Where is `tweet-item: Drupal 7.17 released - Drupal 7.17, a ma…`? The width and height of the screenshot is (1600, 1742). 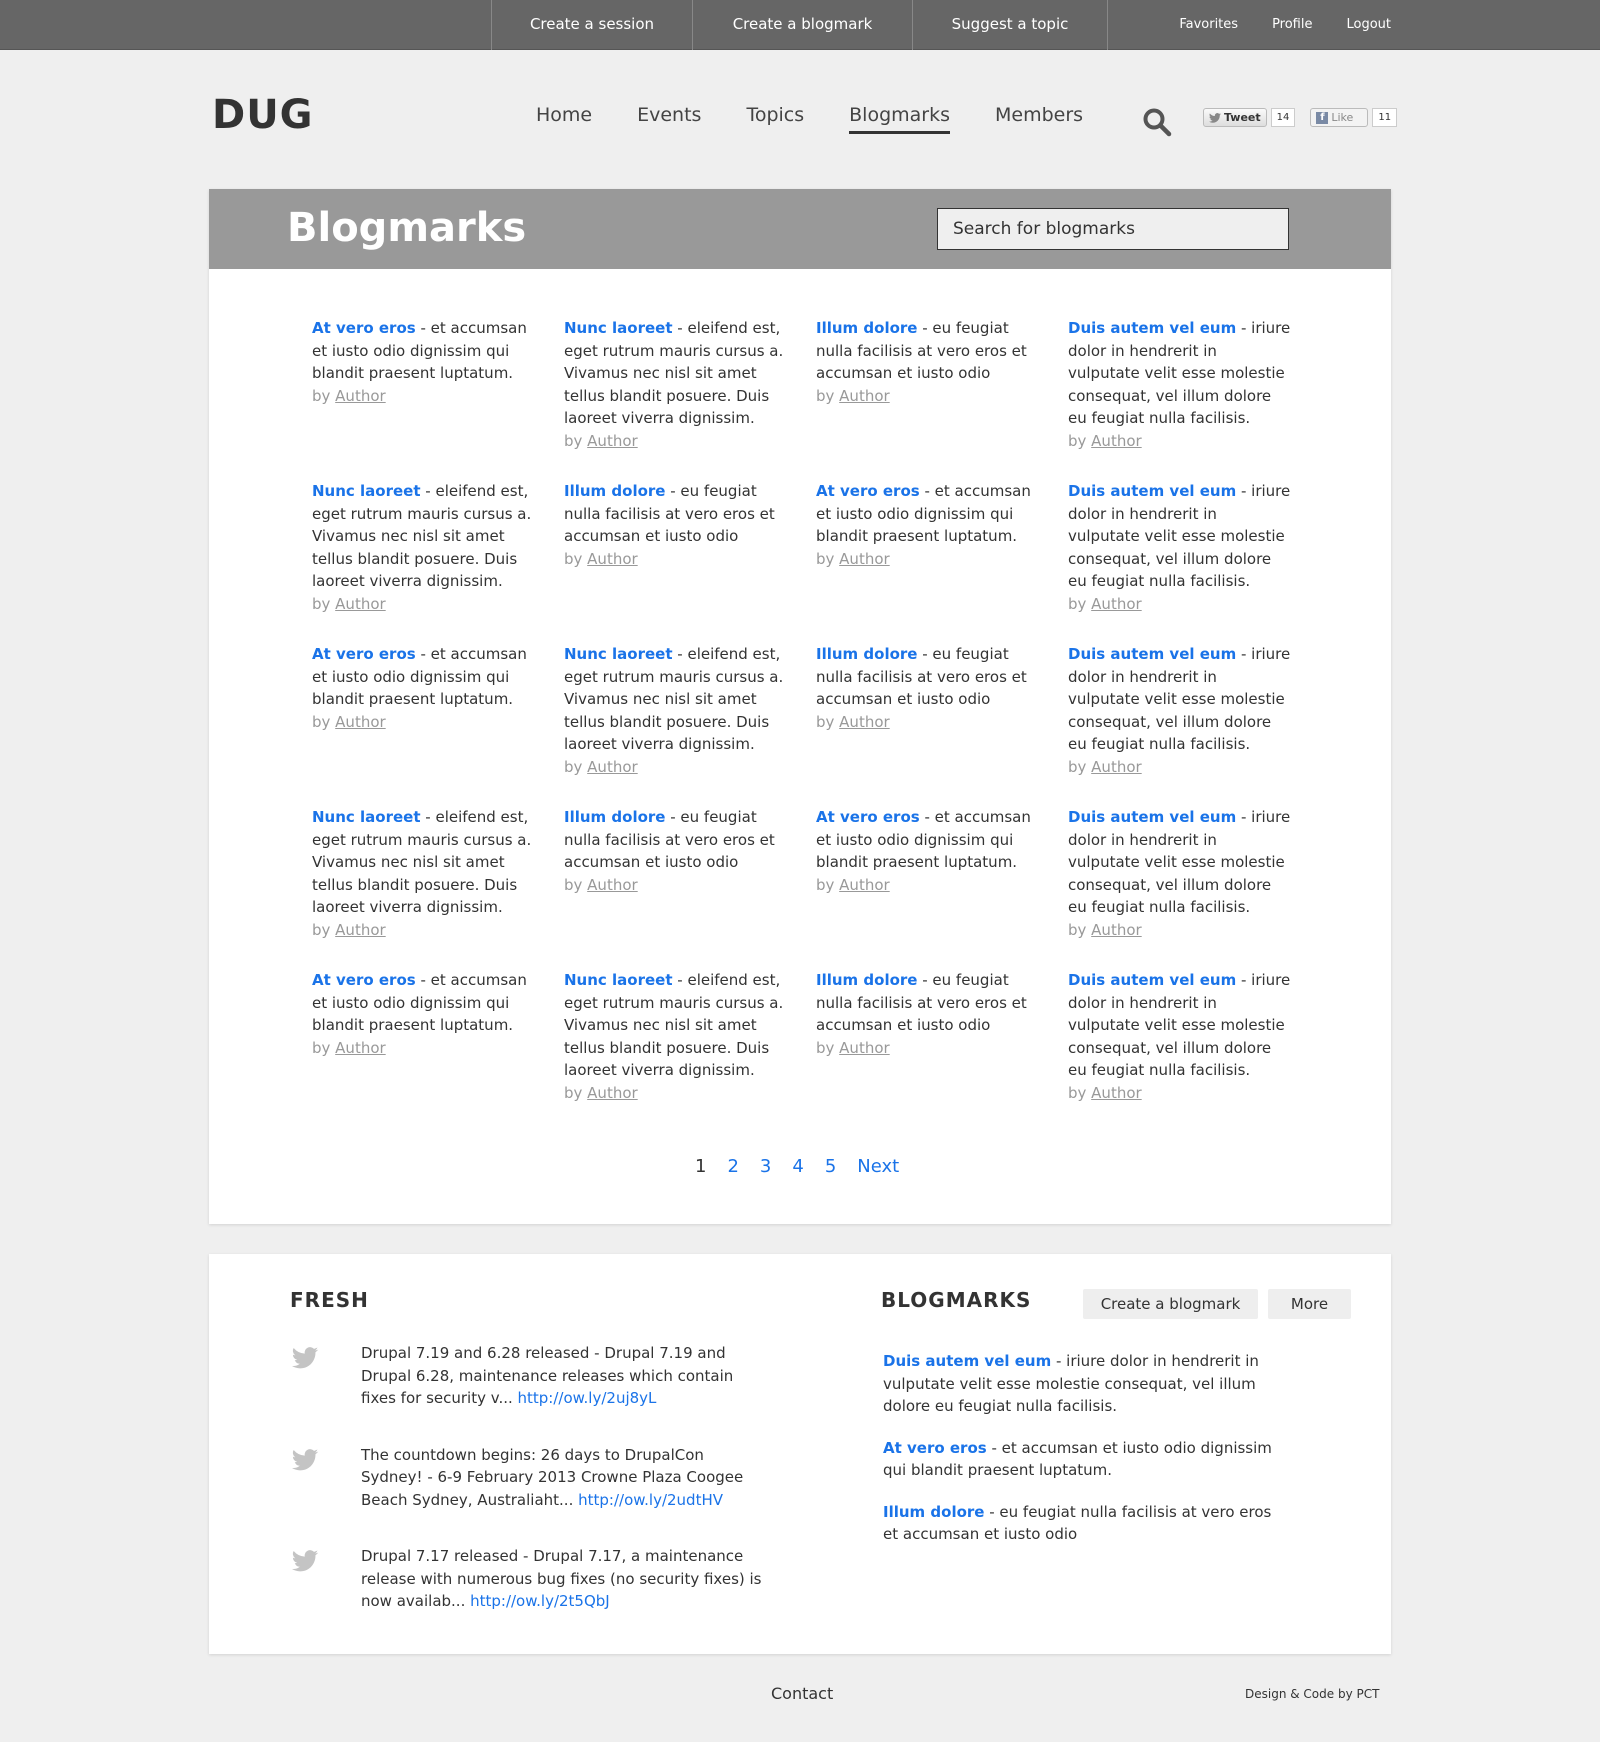
tweet-item: Drupal 7.17 released - Drupal 7.17, a ma… is located at coordinates (530, 1579).